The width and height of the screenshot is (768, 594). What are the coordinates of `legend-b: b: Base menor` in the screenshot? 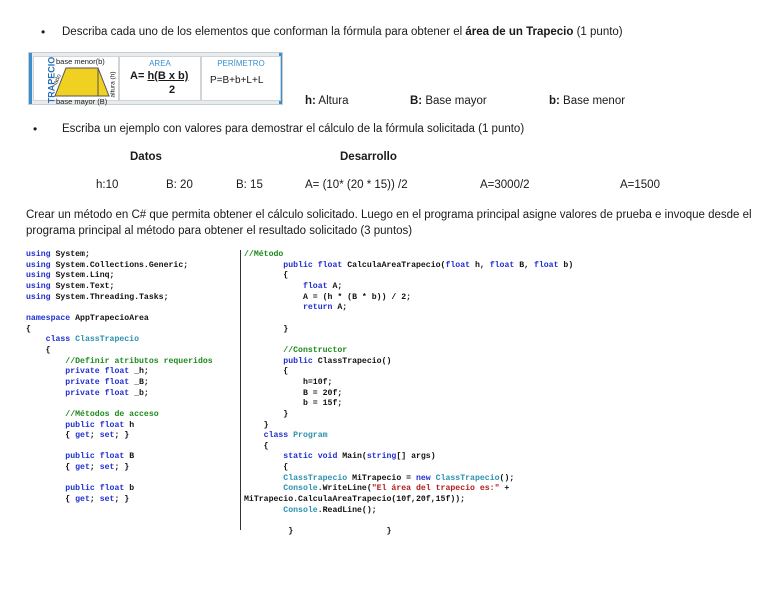 It's located at (587, 101).